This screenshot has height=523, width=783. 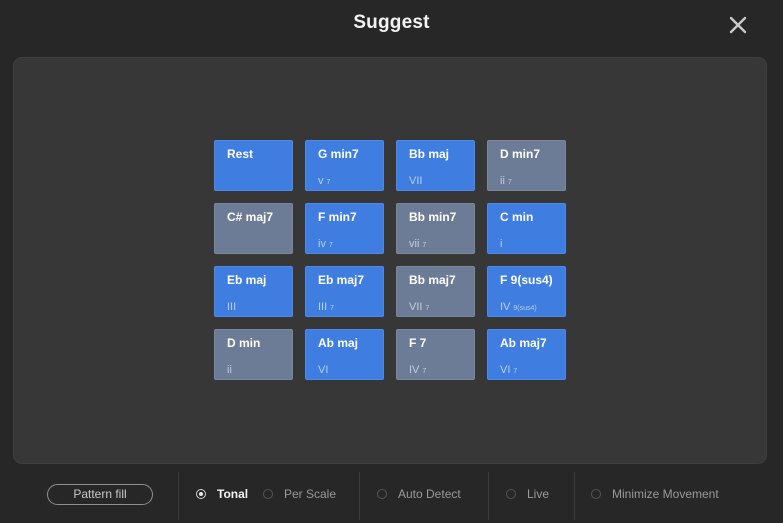 I want to click on chord-name: D min, so click(x=244, y=343).